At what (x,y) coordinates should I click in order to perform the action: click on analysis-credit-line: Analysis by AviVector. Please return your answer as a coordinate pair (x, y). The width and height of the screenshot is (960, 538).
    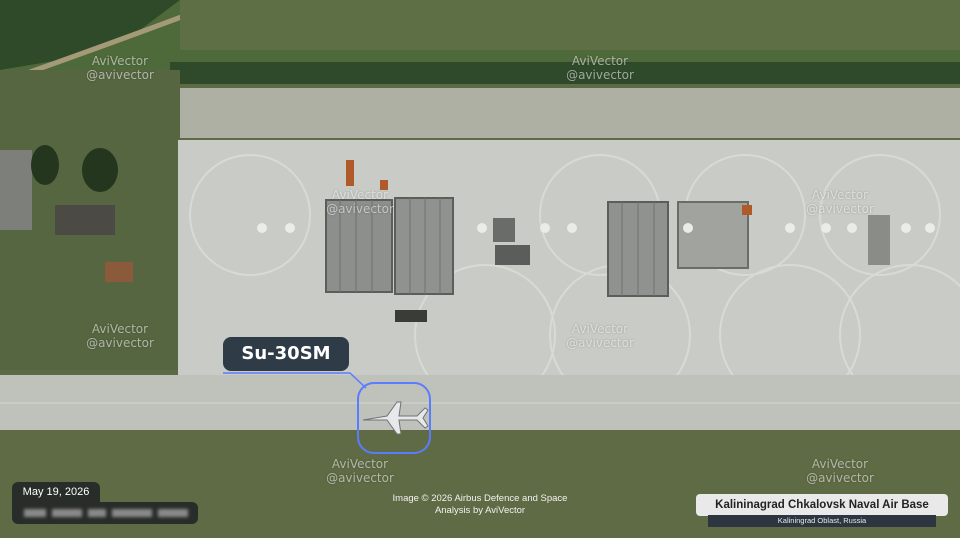
    Looking at the image, I should click on (480, 510).